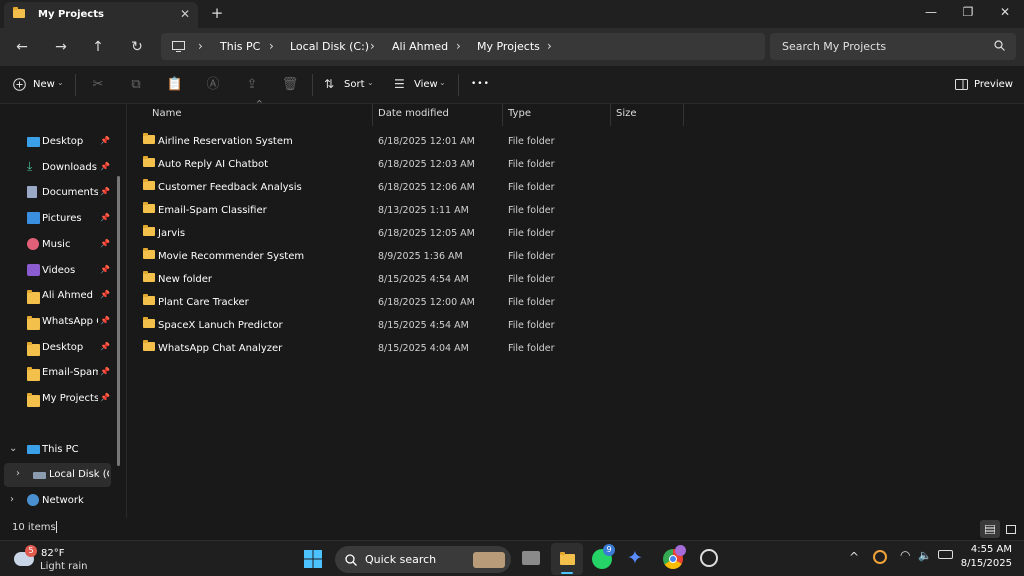 The width and height of the screenshot is (1024, 576). I want to click on chevron-up-icon: ^, so click(854, 557).